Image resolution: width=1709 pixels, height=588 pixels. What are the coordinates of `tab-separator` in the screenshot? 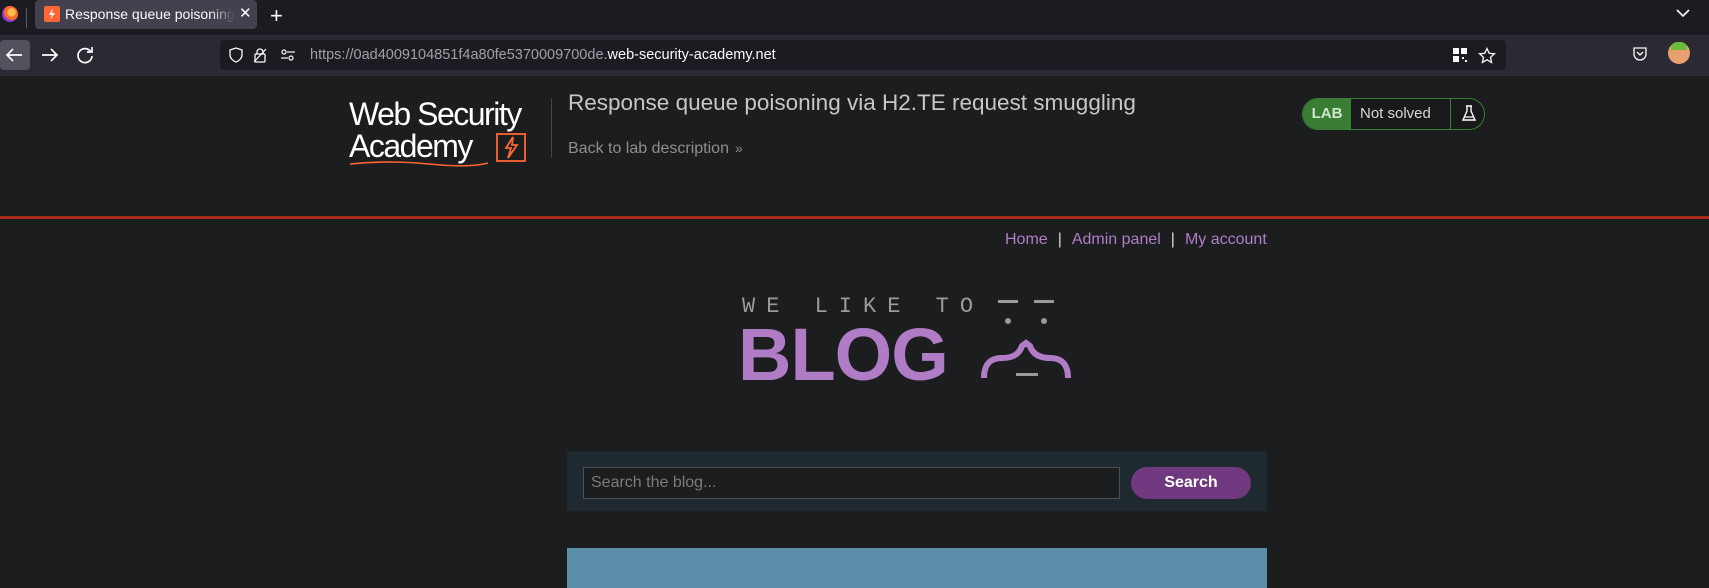 It's located at (26, 18).